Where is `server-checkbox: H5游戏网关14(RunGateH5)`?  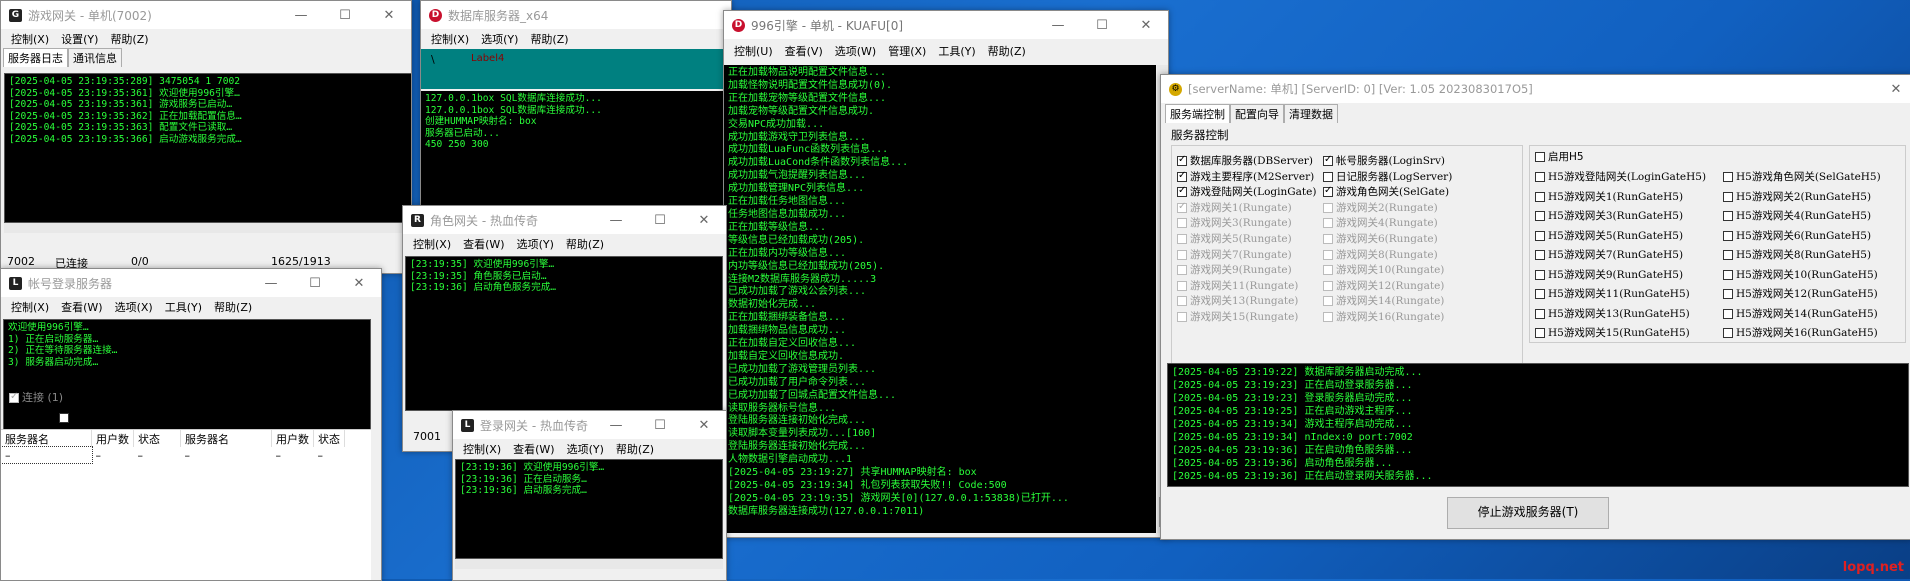
server-checkbox: H5游戏网关14(RunGateH5) is located at coordinates (1800, 313).